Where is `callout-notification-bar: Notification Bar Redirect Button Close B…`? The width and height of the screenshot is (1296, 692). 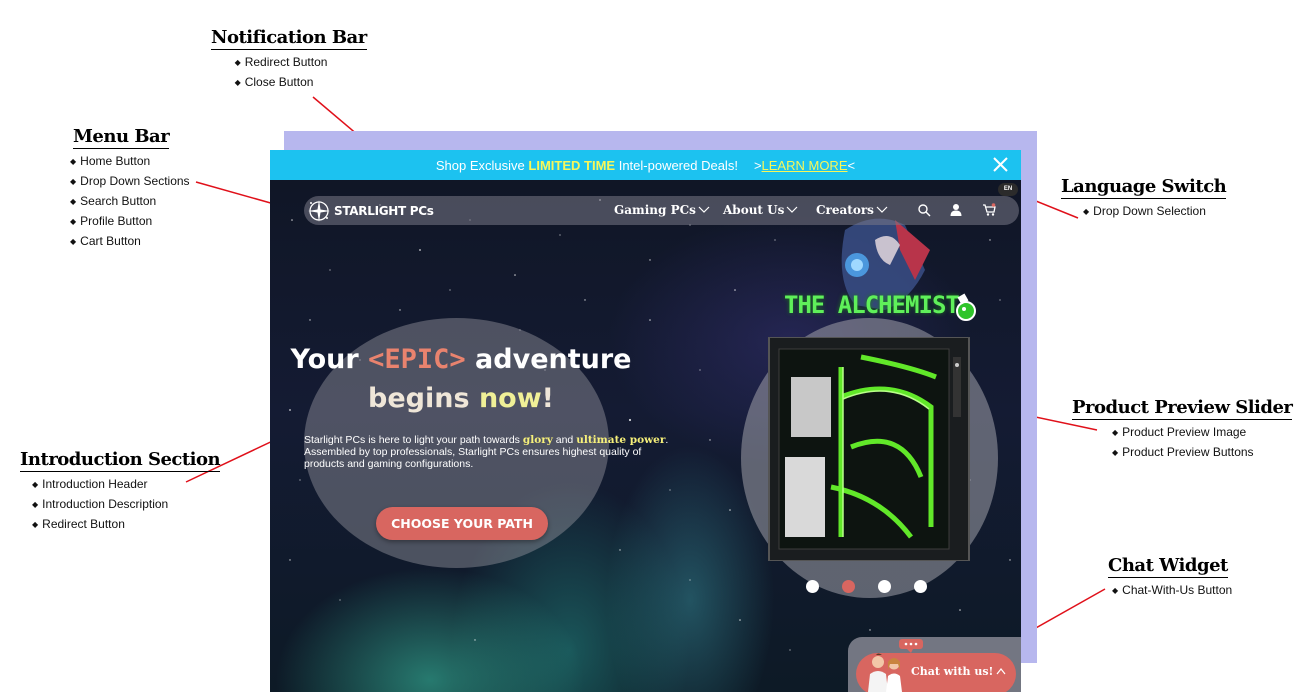
callout-notification-bar: Notification Bar Redirect Button Close B… is located at coordinates (289, 60).